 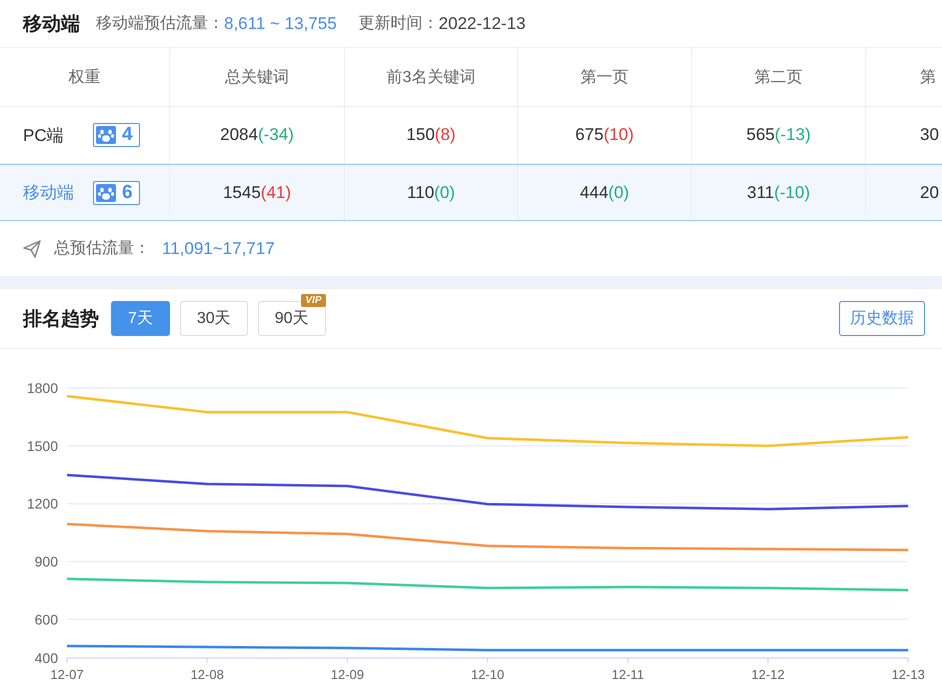 What do you see at coordinates (42, 446) in the screenshot?
I see `axis-label: 1500` at bounding box center [42, 446].